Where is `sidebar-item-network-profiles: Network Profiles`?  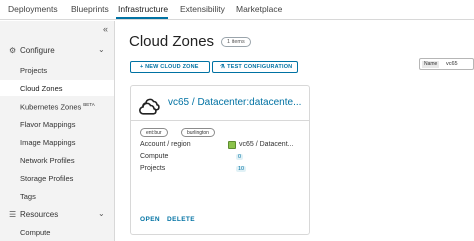 sidebar-item-network-profiles: Network Profiles is located at coordinates (57, 160).